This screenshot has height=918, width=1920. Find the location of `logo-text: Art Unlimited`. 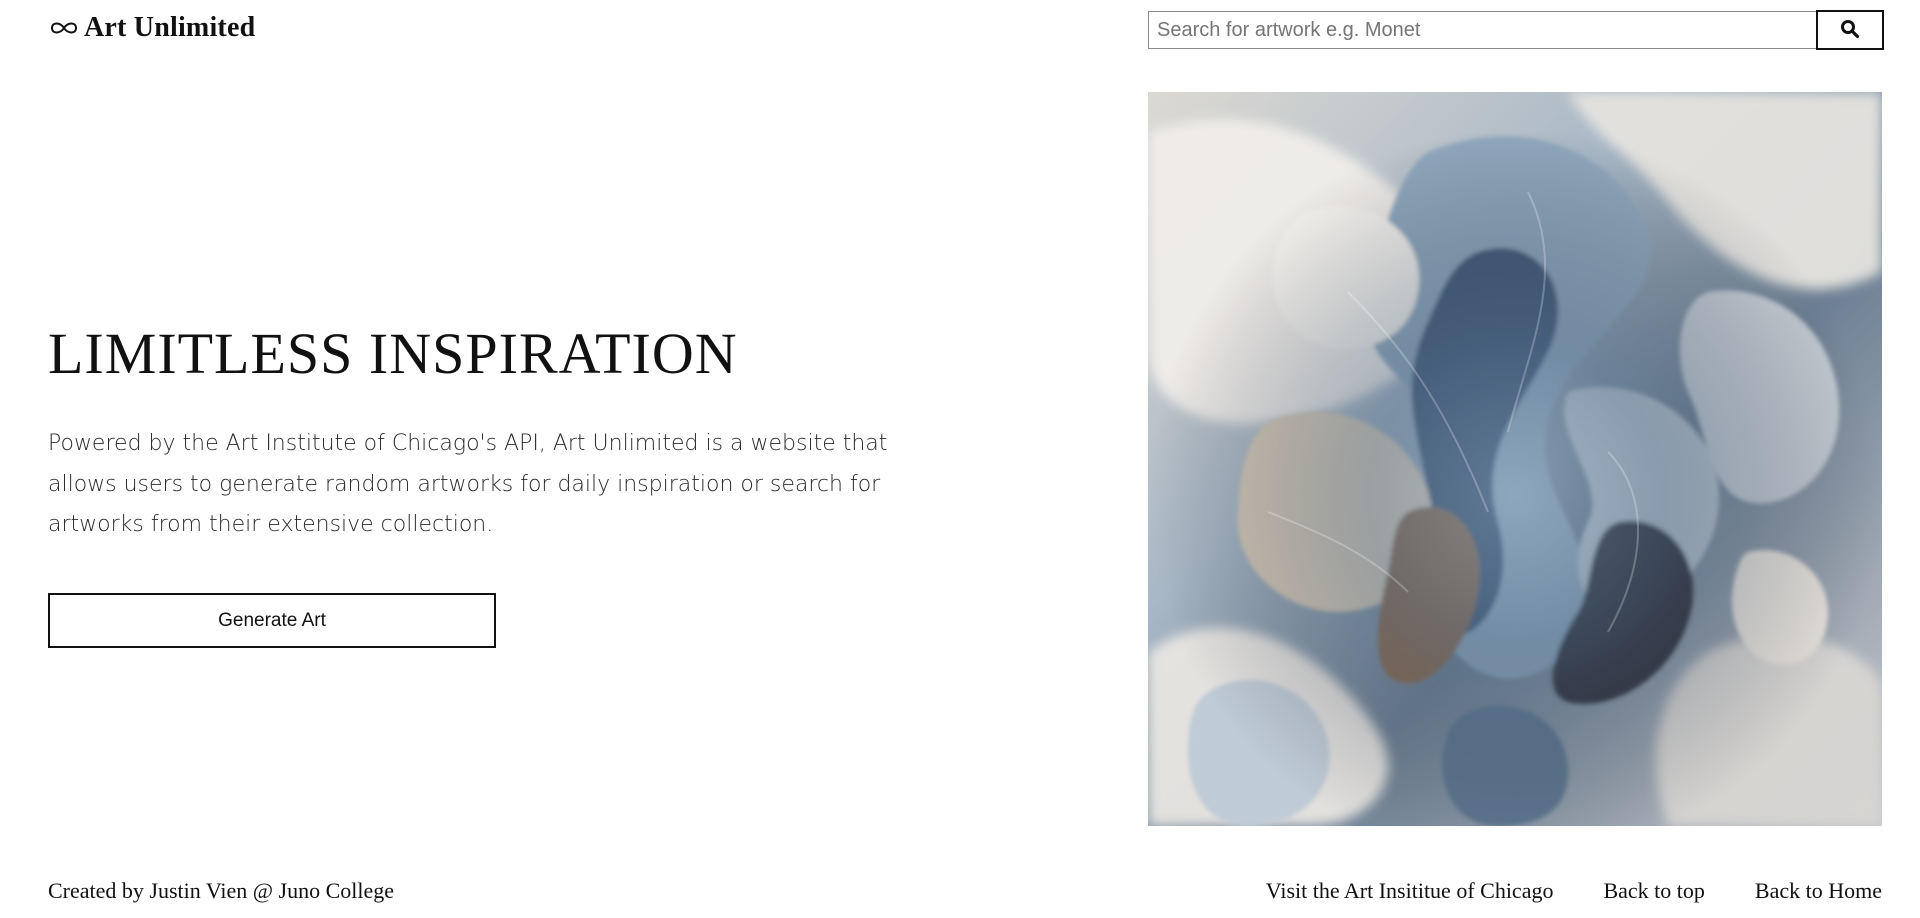

logo-text: Art Unlimited is located at coordinates (170, 27).